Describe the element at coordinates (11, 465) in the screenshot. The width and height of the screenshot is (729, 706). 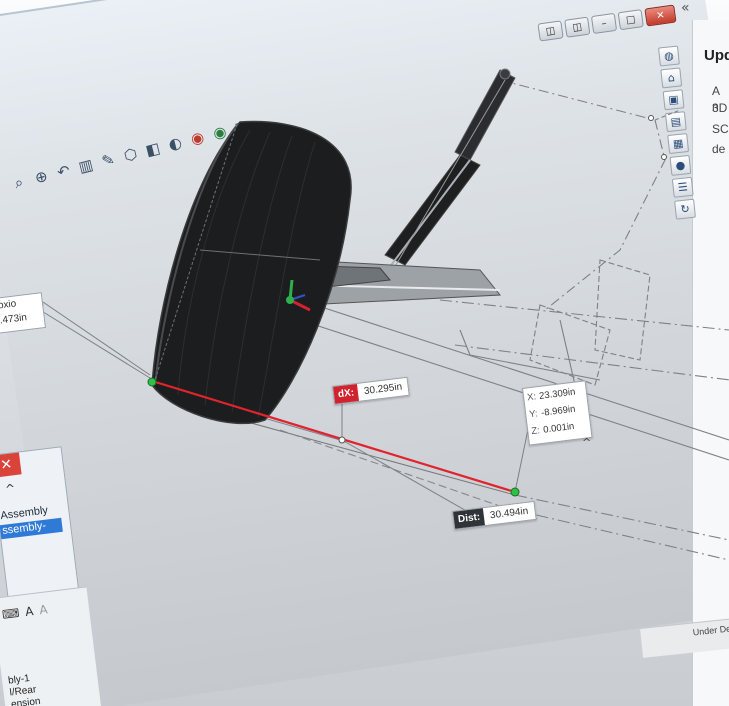
I see `close-panel-button: ✕` at that location.